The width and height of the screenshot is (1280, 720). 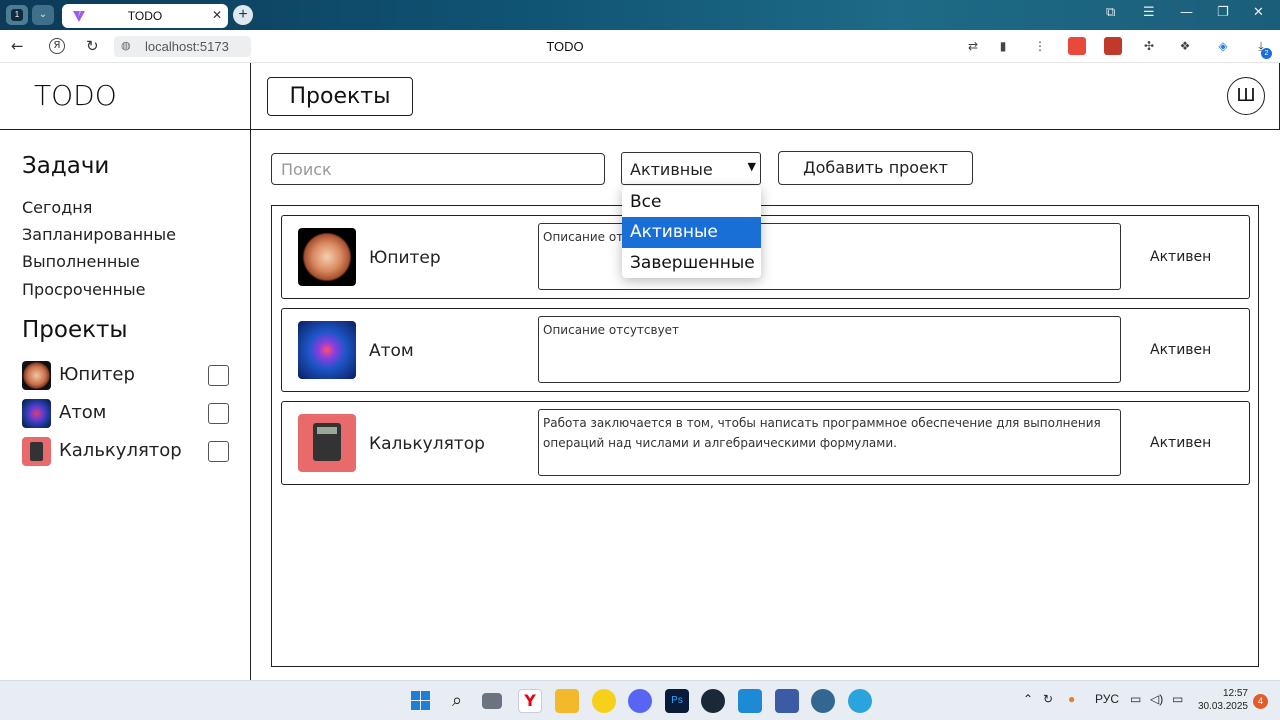 I want to click on task-view-icon, so click(x=492, y=701).